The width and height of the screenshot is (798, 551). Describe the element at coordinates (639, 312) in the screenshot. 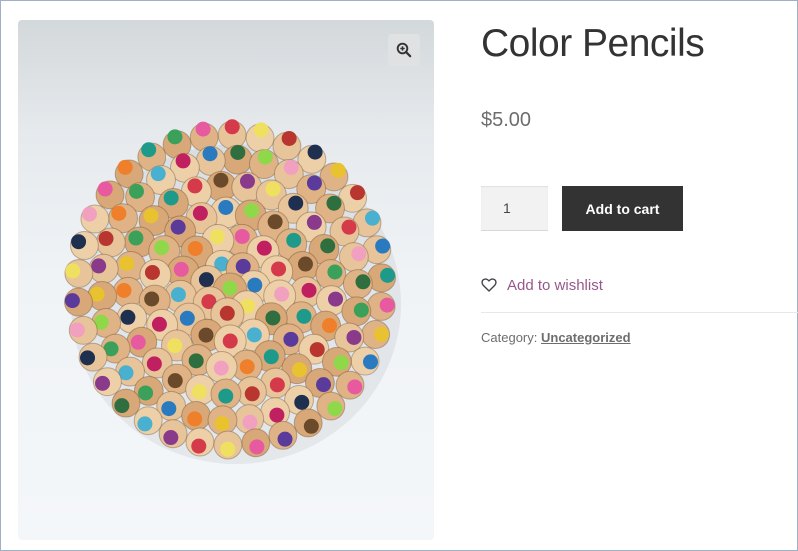

I see `divider` at that location.